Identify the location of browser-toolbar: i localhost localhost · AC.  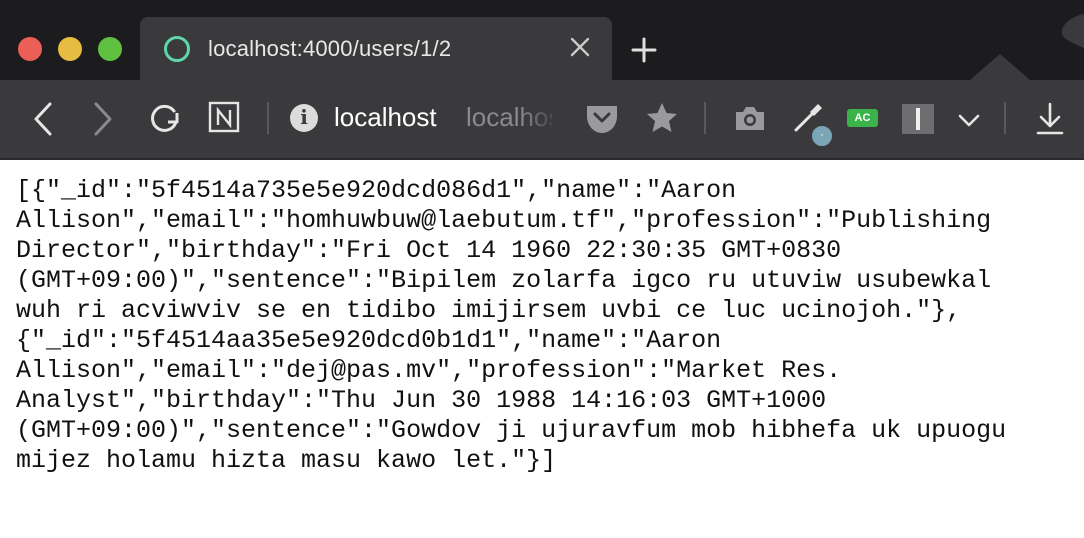
(542, 119).